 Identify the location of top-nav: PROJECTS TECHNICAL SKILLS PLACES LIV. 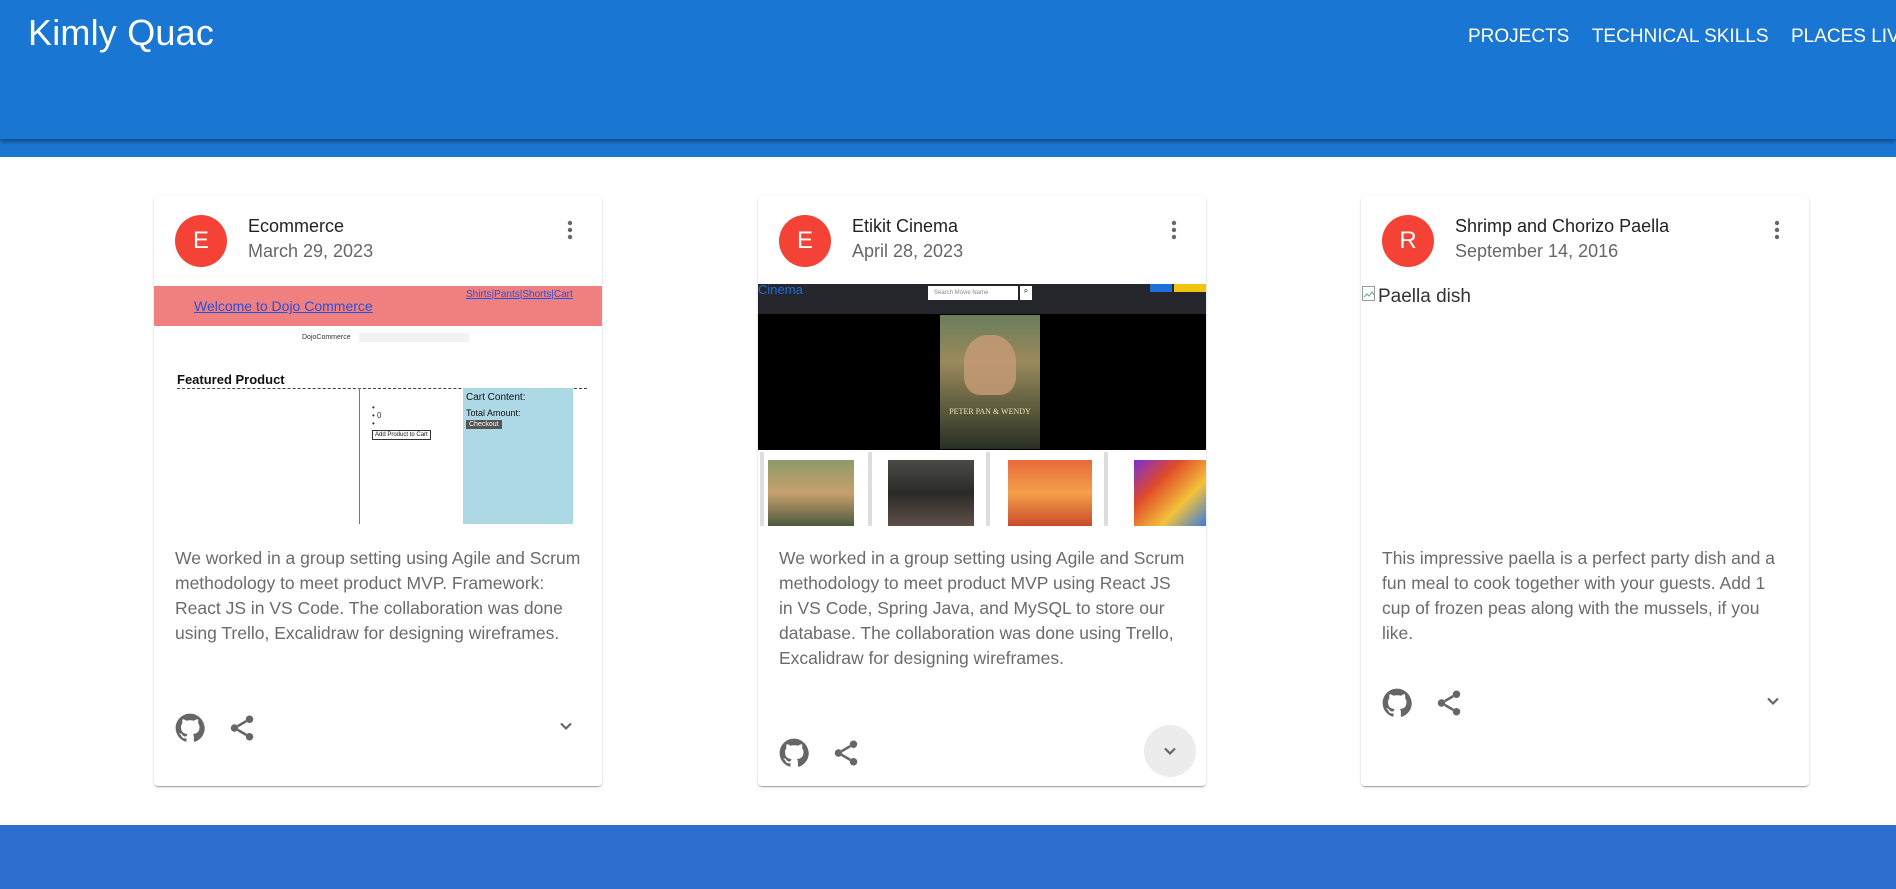
(1682, 37).